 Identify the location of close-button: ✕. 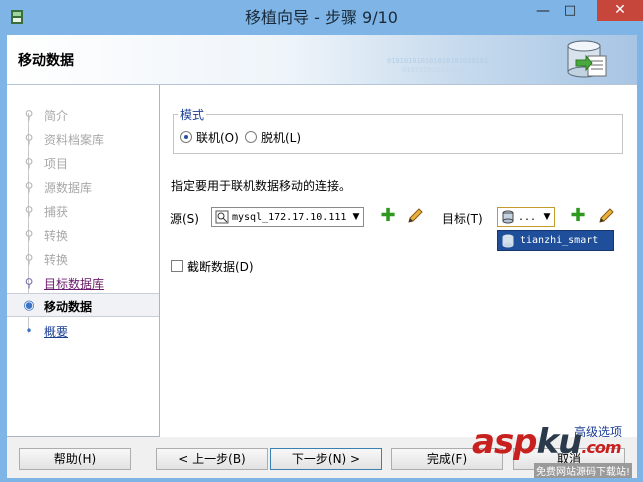
(620, 10).